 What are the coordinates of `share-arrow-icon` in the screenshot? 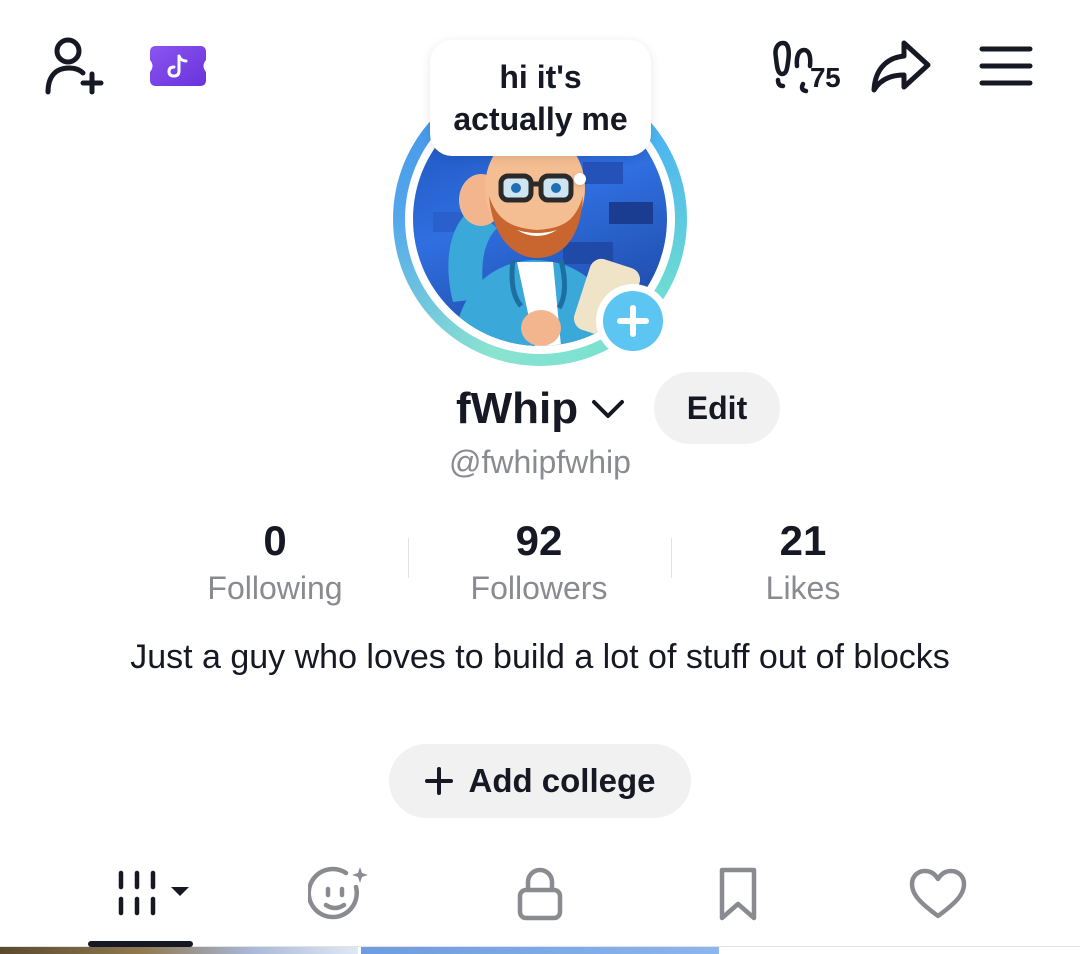 It's located at (901, 66).